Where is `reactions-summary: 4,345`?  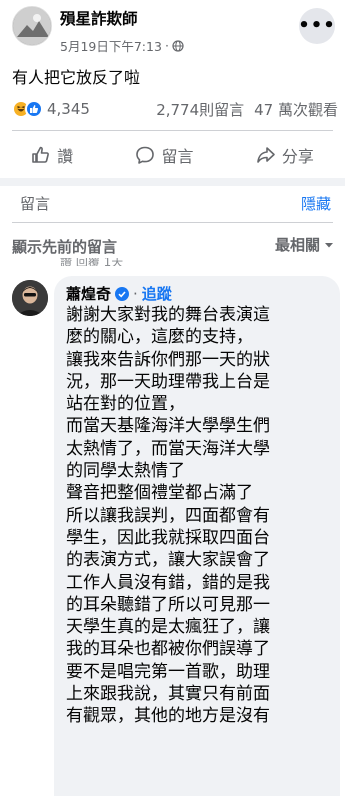 reactions-summary: 4,345 is located at coordinates (51, 109).